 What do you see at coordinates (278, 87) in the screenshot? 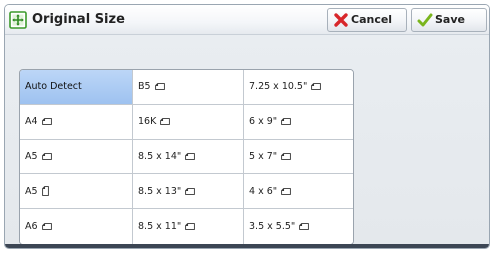
I see `size-option-label: 7.25 x 10.5"` at bounding box center [278, 87].